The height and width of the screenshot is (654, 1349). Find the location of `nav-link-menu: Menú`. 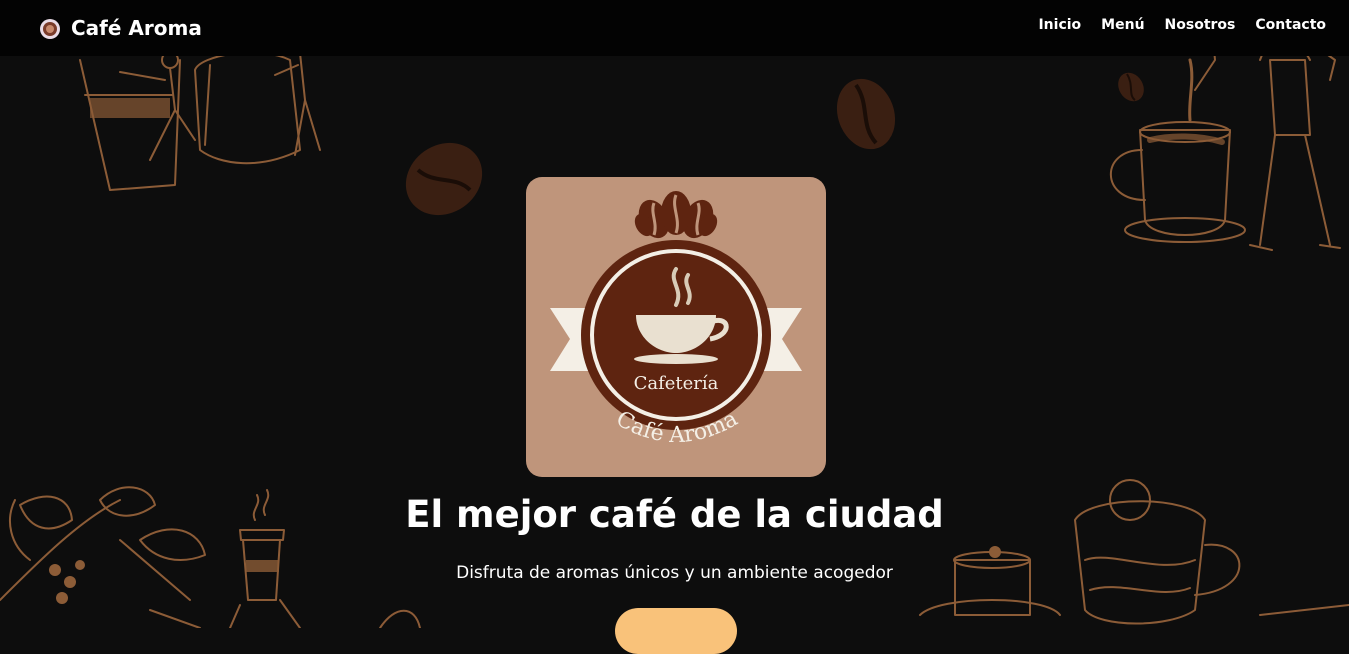

nav-link-menu: Menú is located at coordinates (1122, 25).